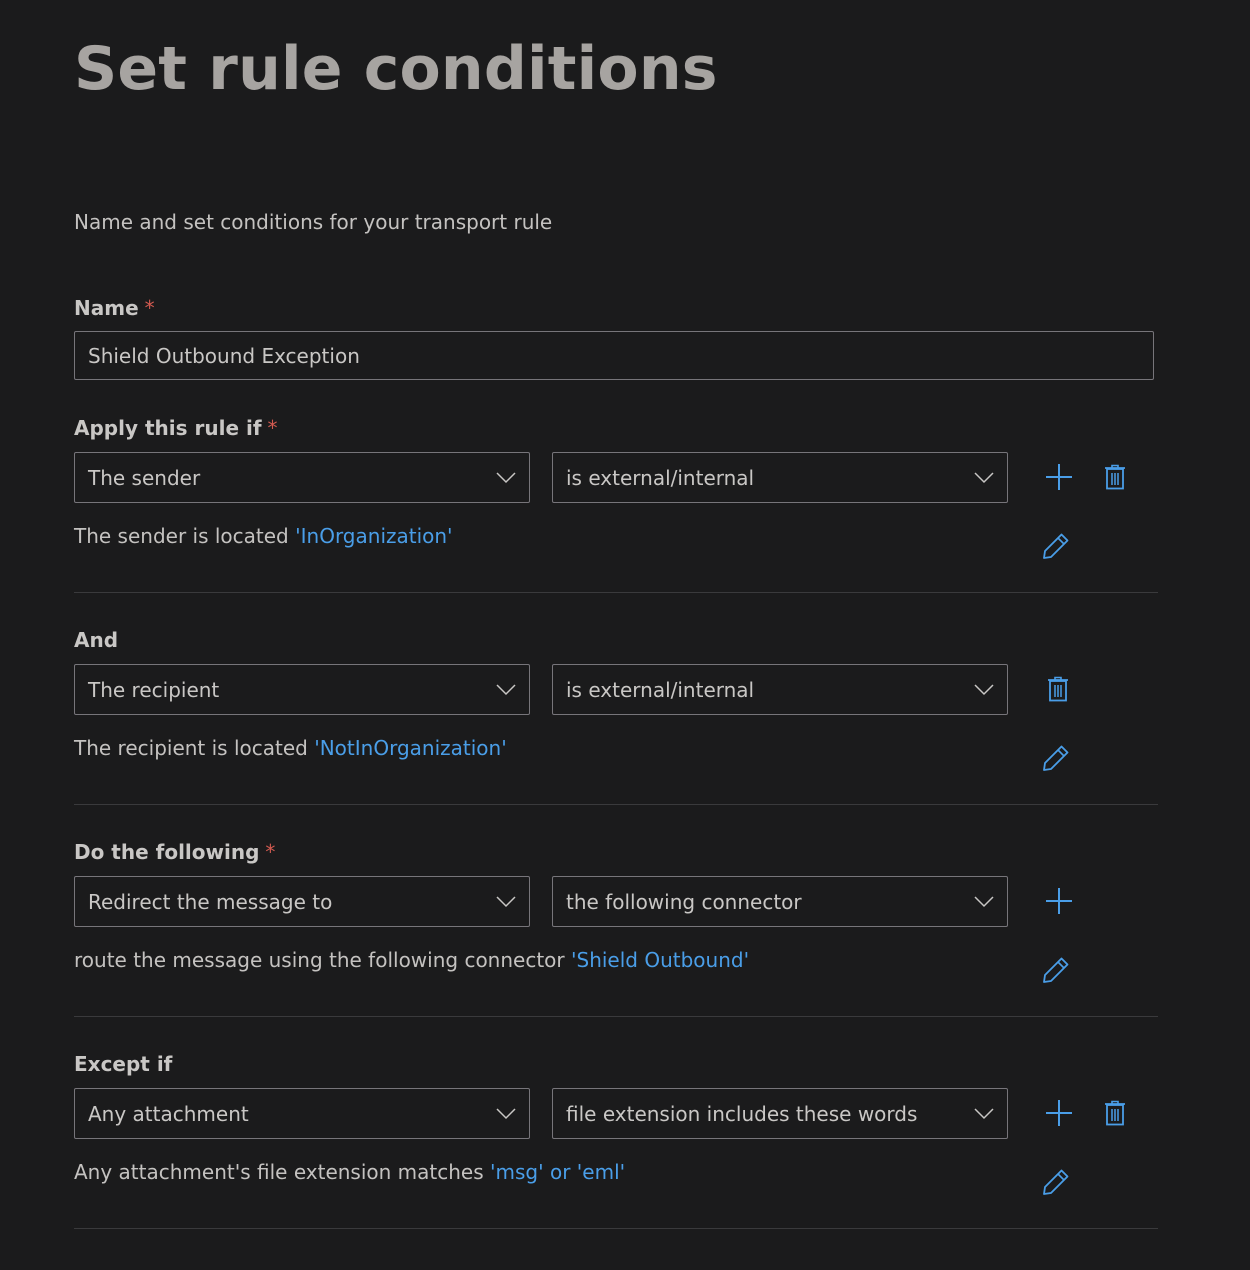 Image resolution: width=1250 pixels, height=1270 pixels. What do you see at coordinates (614, 355) in the screenshot?
I see `rule-name-input` at bounding box center [614, 355].